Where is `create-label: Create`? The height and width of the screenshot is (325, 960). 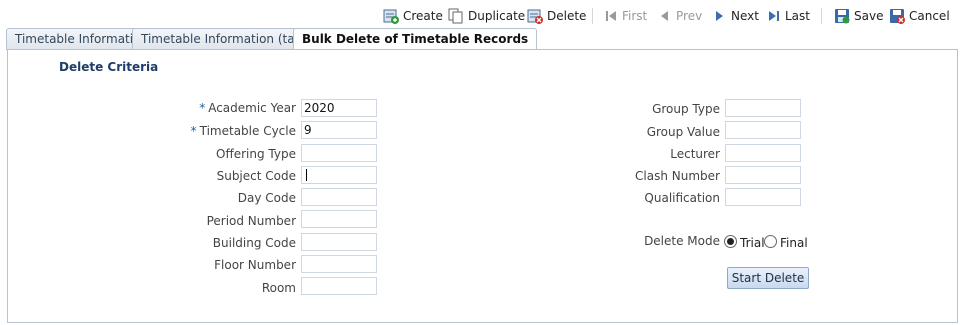 create-label: Create is located at coordinates (423, 16).